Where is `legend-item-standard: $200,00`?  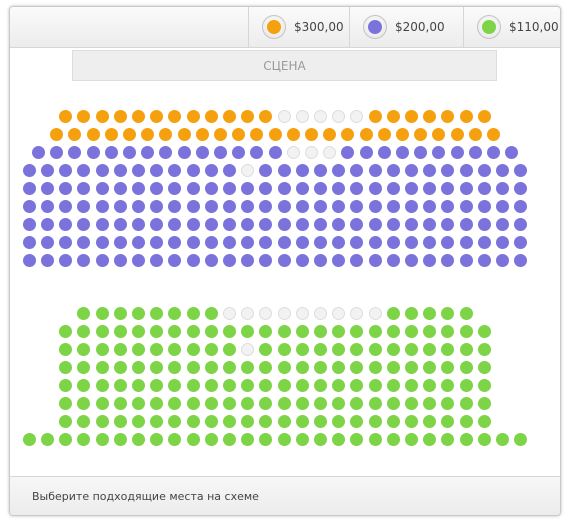
legend-item-standard: $200,00 is located at coordinates (406, 27).